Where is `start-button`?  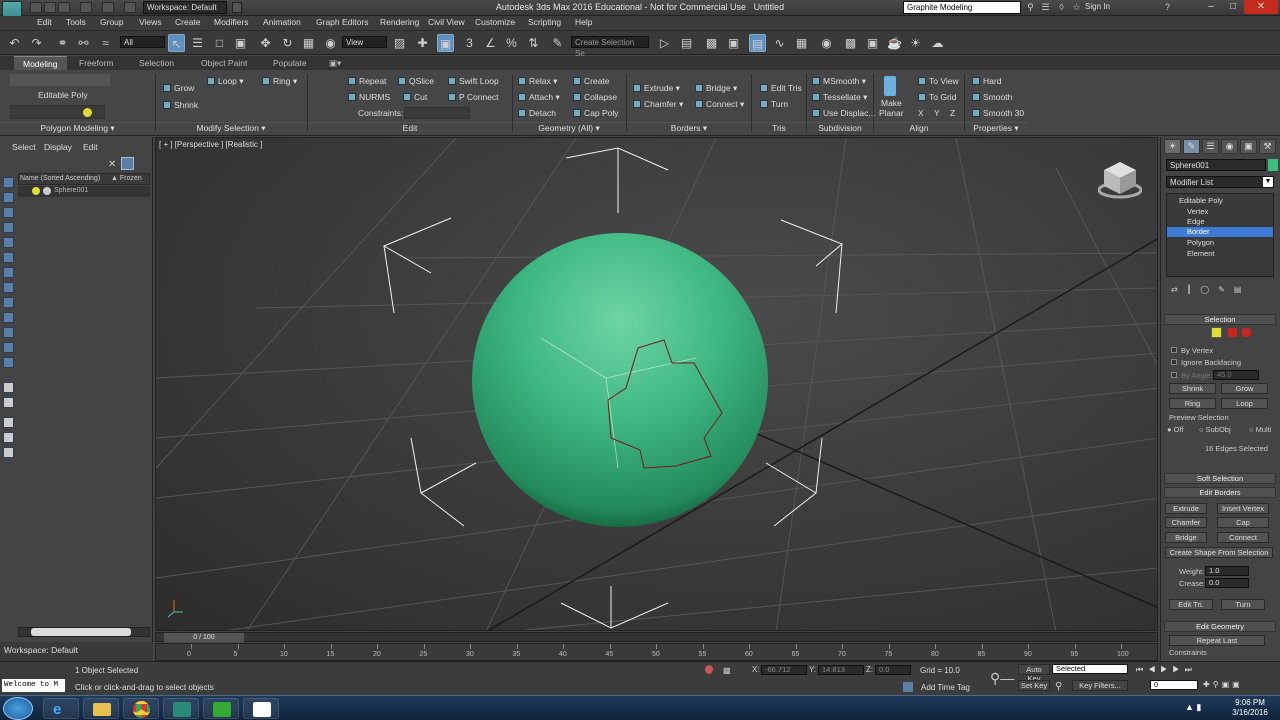
start-button is located at coordinates (18, 708).